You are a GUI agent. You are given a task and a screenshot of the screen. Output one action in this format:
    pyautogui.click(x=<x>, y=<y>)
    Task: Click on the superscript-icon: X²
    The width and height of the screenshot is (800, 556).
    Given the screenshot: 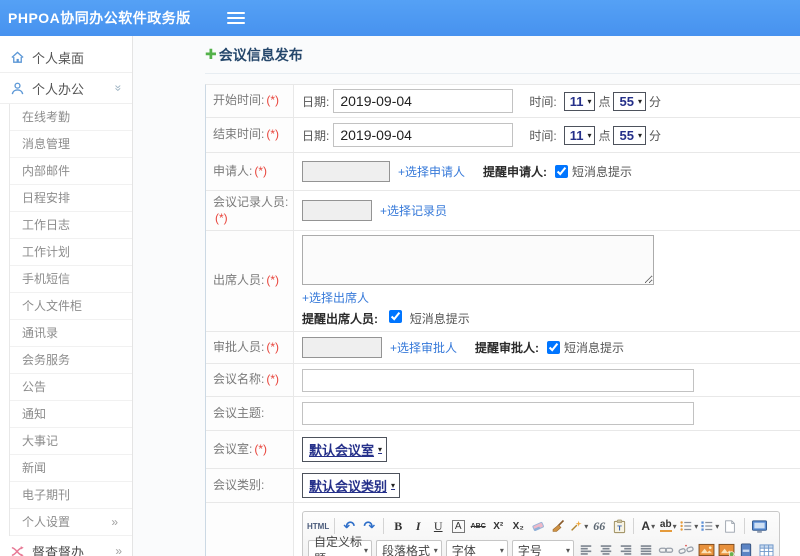 What is the action you would take?
    pyautogui.click(x=498, y=526)
    